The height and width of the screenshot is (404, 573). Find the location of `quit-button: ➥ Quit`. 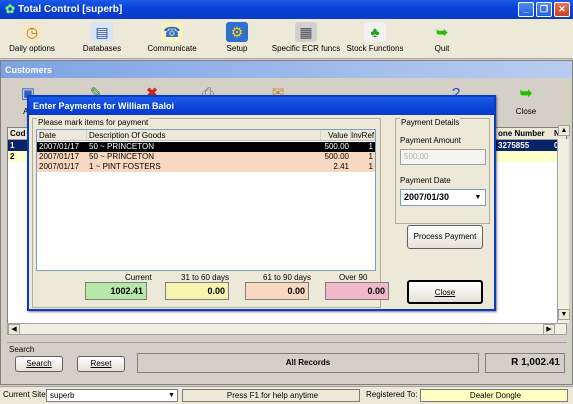

quit-button: ➥ Quit is located at coordinates (442, 39).